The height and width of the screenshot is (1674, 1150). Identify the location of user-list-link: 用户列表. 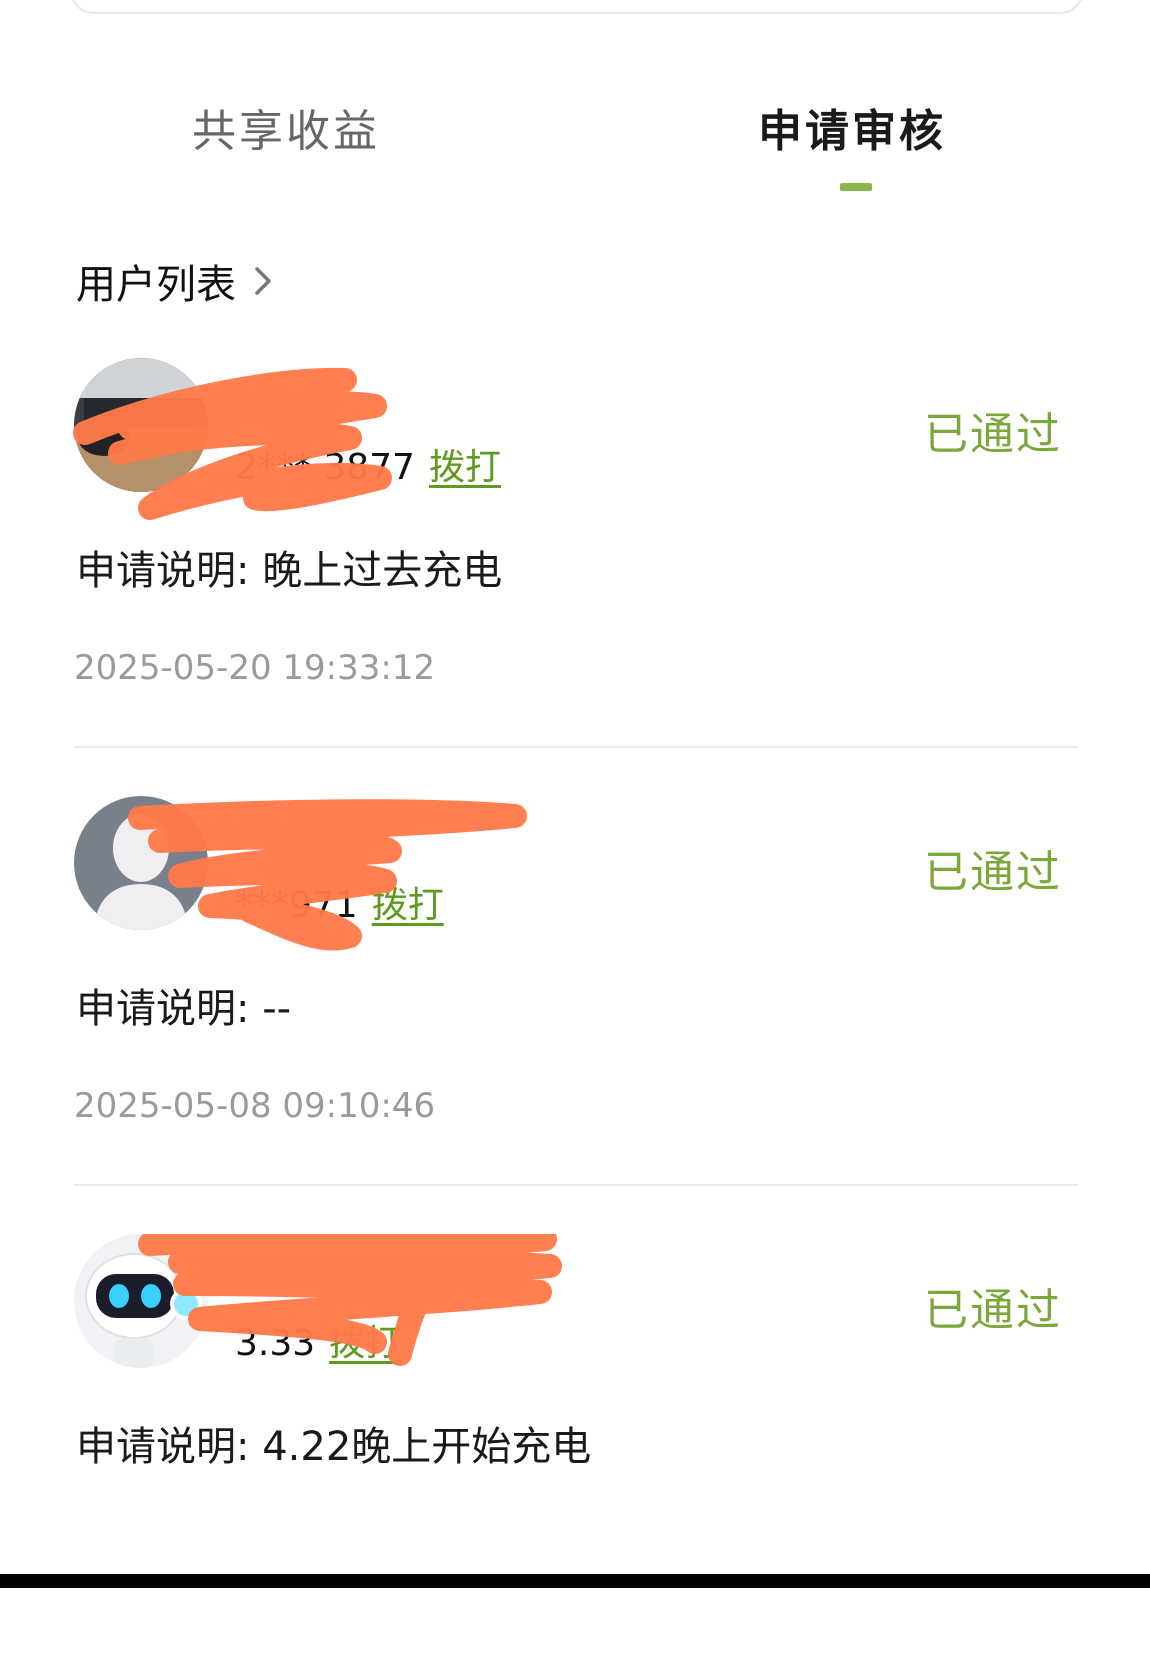
(175, 281).